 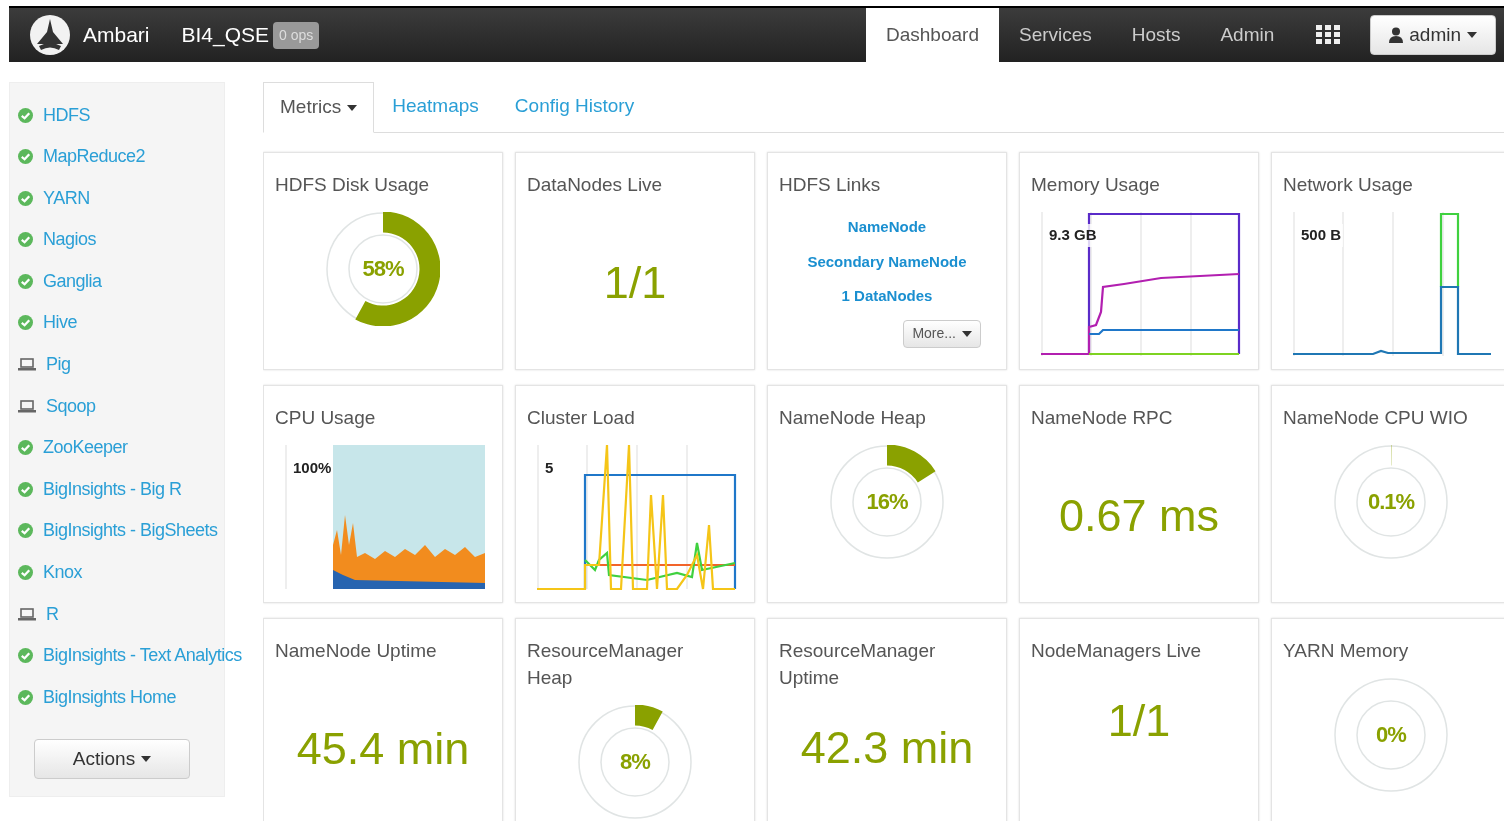 What do you see at coordinates (853, 418) in the screenshot?
I see `widget-title: NameNode Heap` at bounding box center [853, 418].